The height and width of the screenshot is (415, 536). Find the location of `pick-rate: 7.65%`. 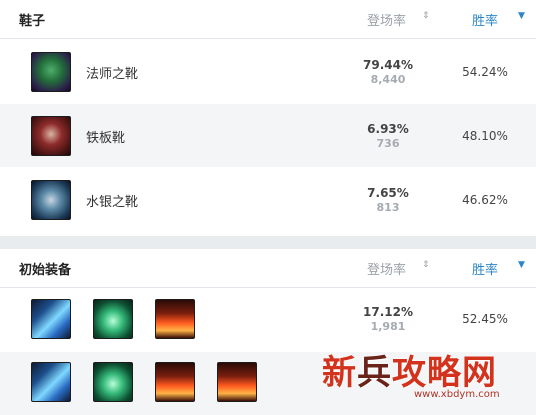

pick-rate: 7.65% is located at coordinates (388, 193).